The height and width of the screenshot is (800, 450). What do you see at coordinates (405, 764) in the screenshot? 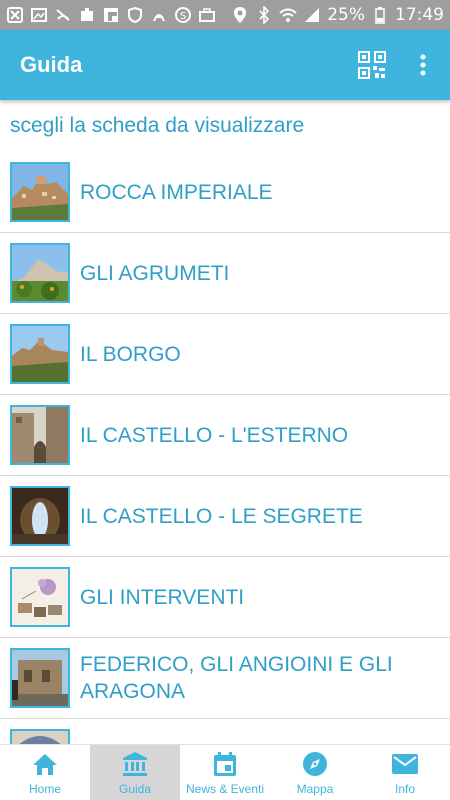
I see `mail-icon` at bounding box center [405, 764].